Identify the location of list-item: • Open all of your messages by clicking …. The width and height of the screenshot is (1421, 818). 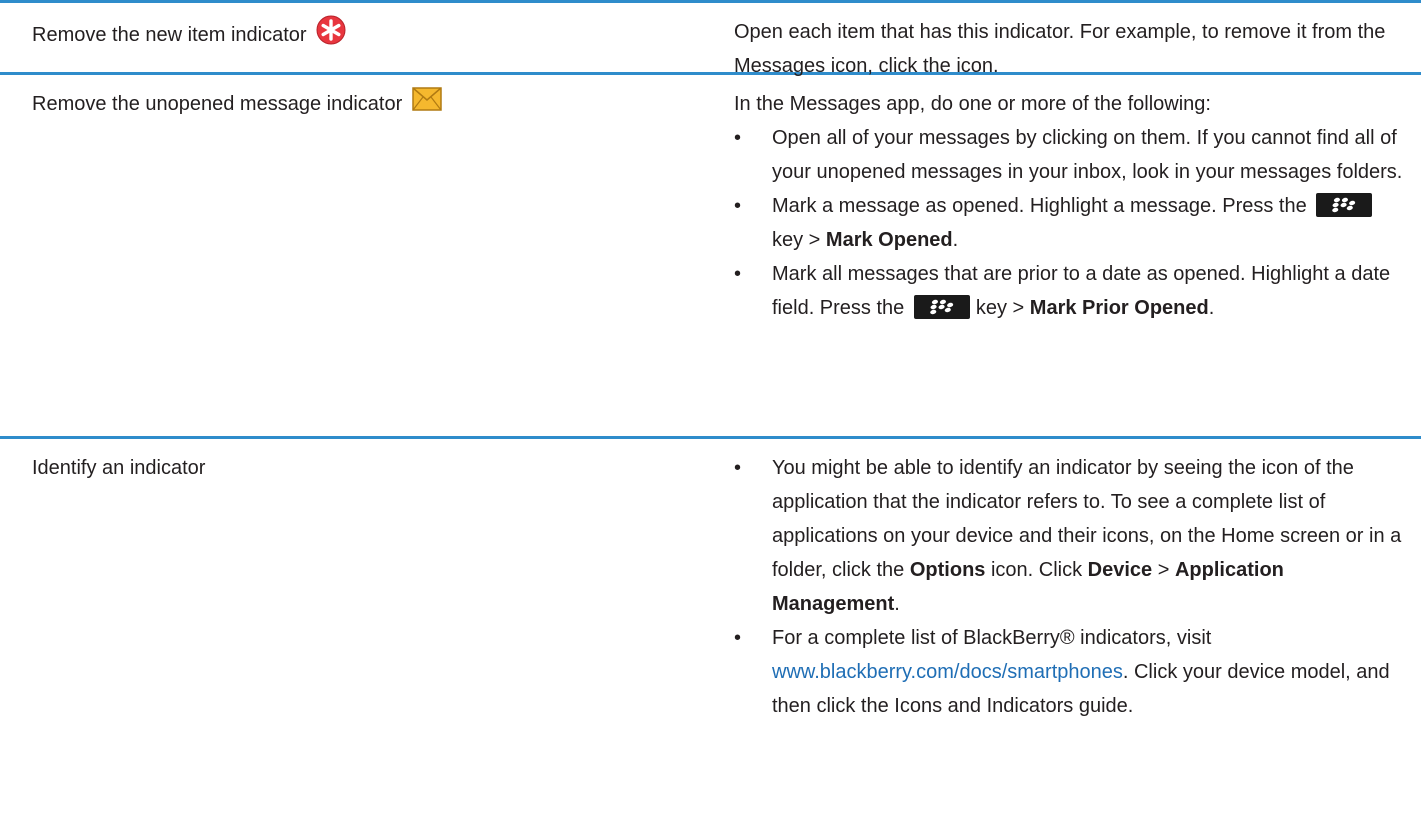
(1068, 155).